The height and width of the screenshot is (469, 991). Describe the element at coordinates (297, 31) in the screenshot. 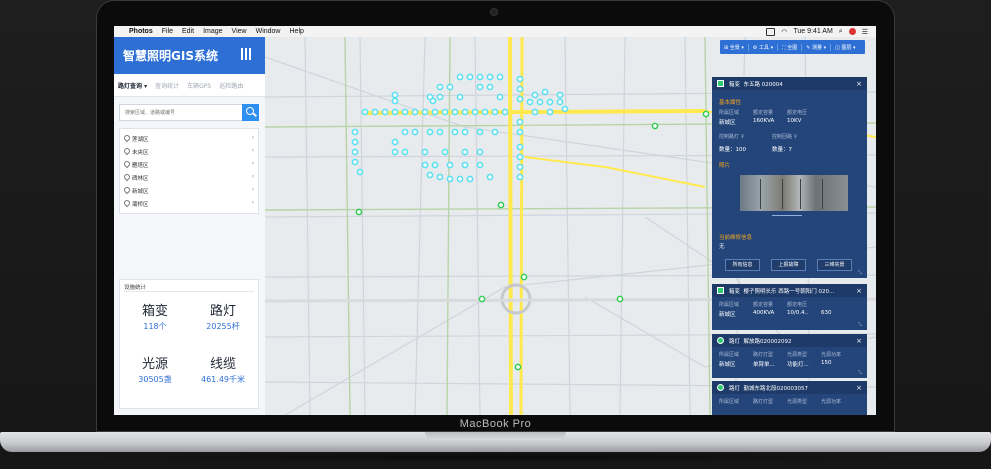

I see `menu-help: Help` at that location.